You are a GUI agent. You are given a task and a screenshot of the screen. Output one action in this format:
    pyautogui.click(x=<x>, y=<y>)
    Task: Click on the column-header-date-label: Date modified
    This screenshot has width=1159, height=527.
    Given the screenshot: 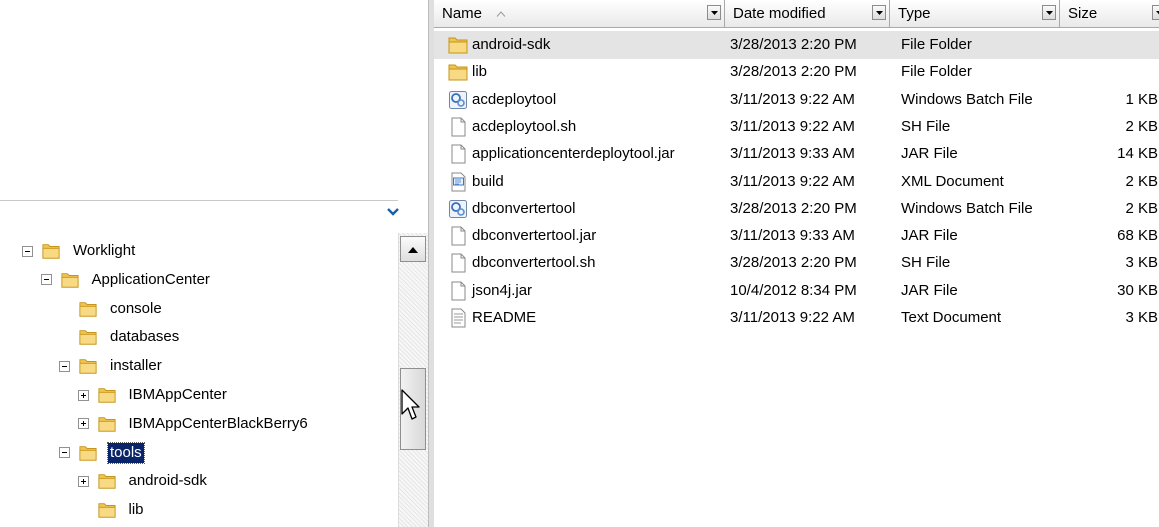 What is the action you would take?
    pyautogui.click(x=779, y=13)
    